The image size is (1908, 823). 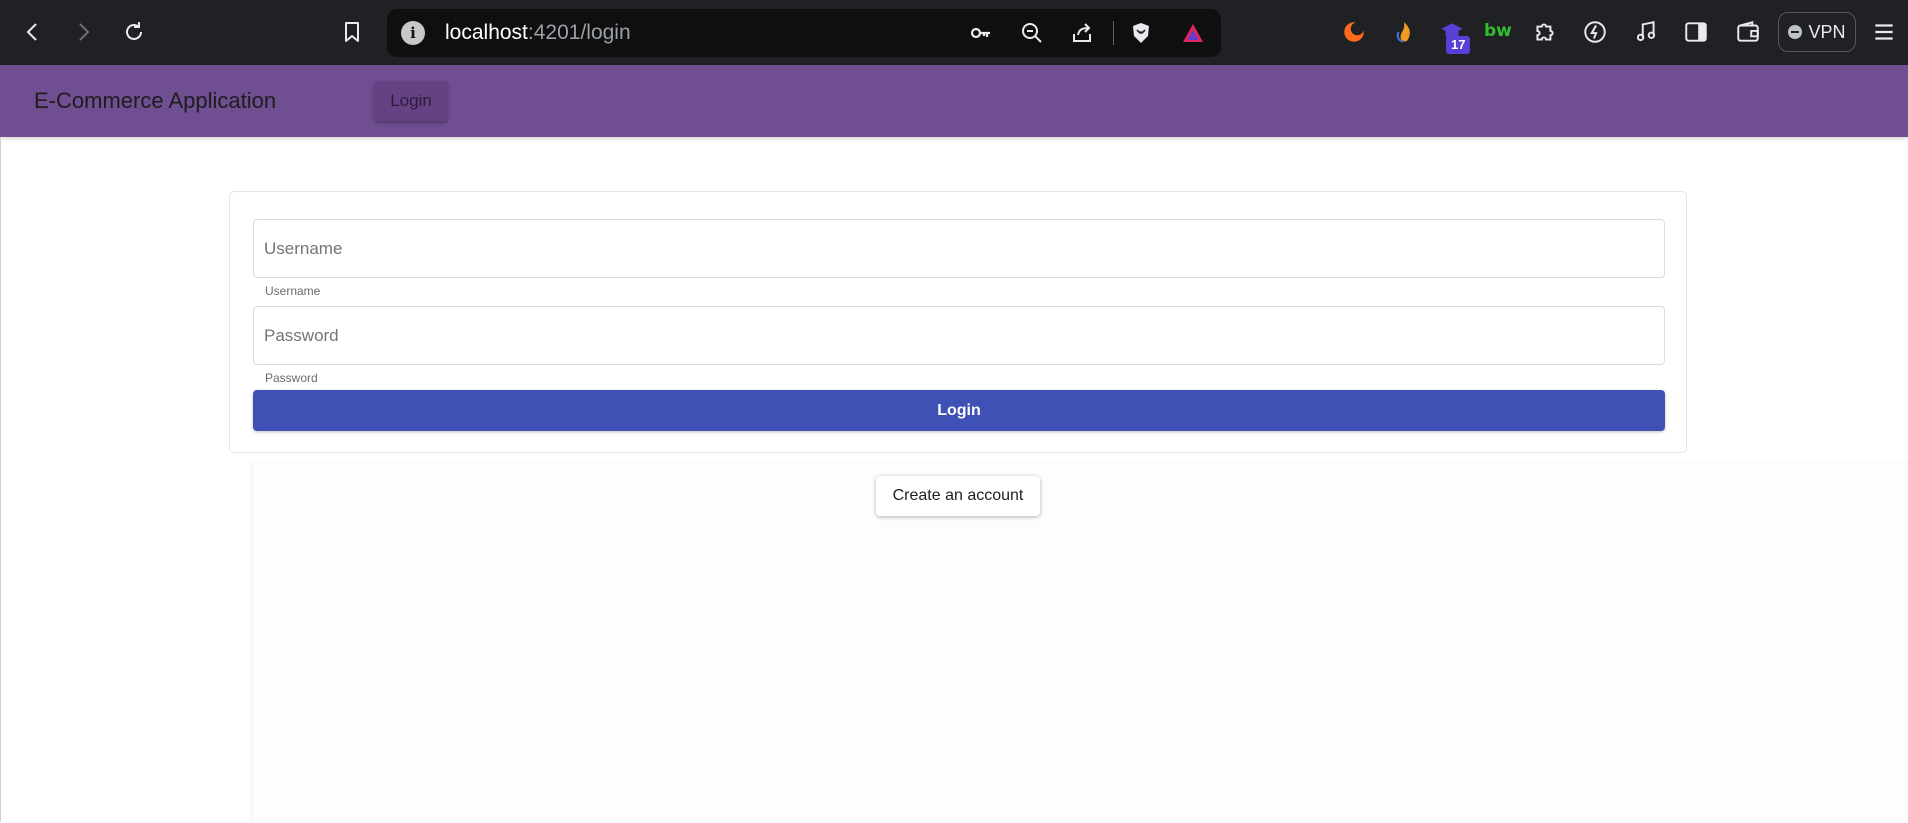 I want to click on app-toolbar: E-Commerce Application Login, so click(x=954, y=101).